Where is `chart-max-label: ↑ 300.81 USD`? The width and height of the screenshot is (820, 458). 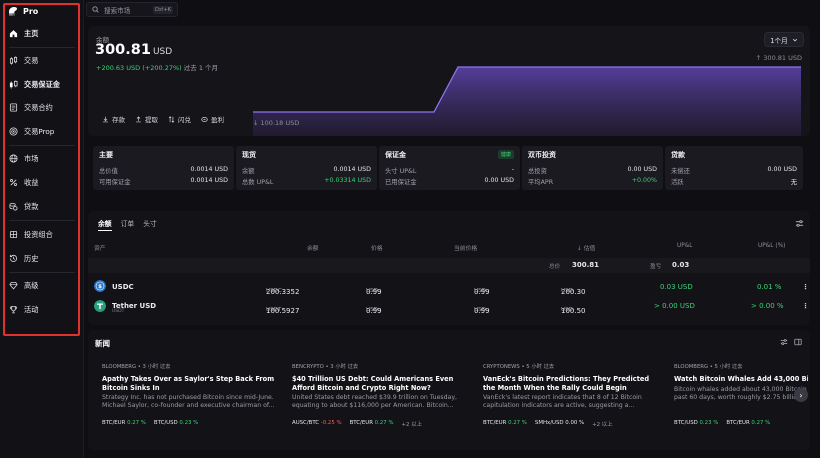
chart-max-label: ↑ 300.81 USD is located at coordinates (778, 58).